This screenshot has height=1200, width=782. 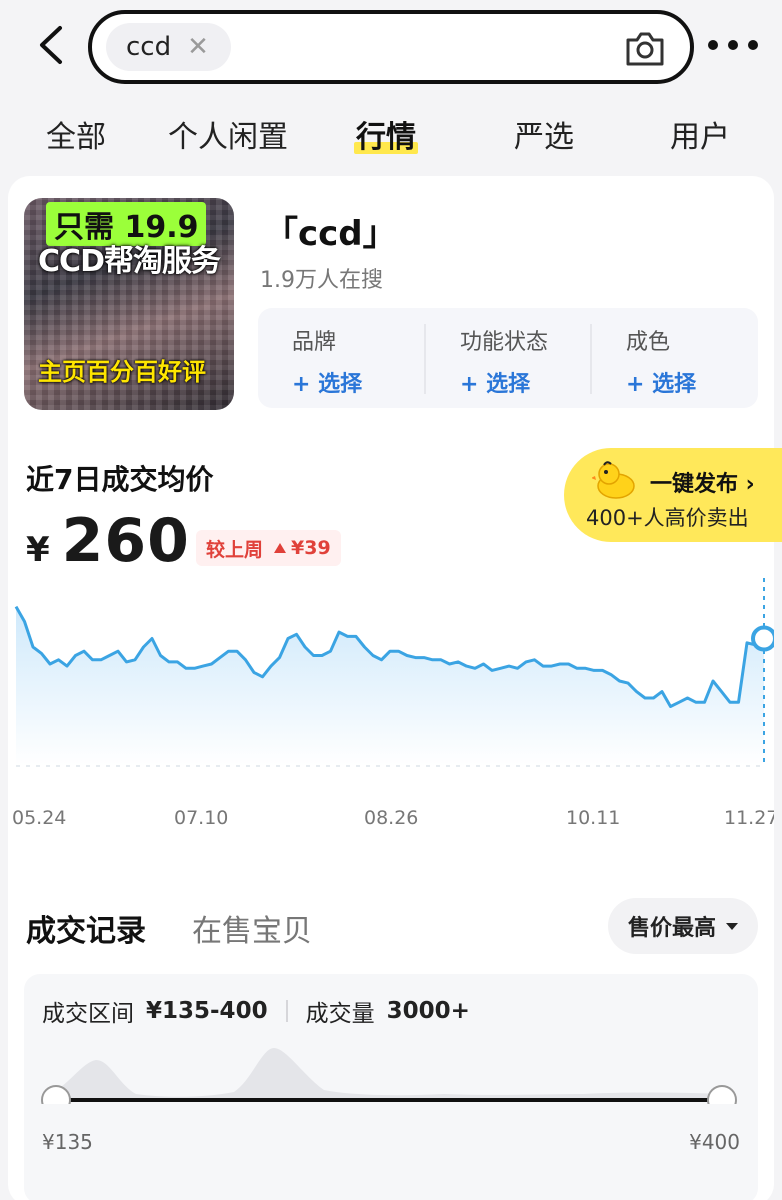 I want to click on avg-price-value: 260, so click(x=125, y=541).